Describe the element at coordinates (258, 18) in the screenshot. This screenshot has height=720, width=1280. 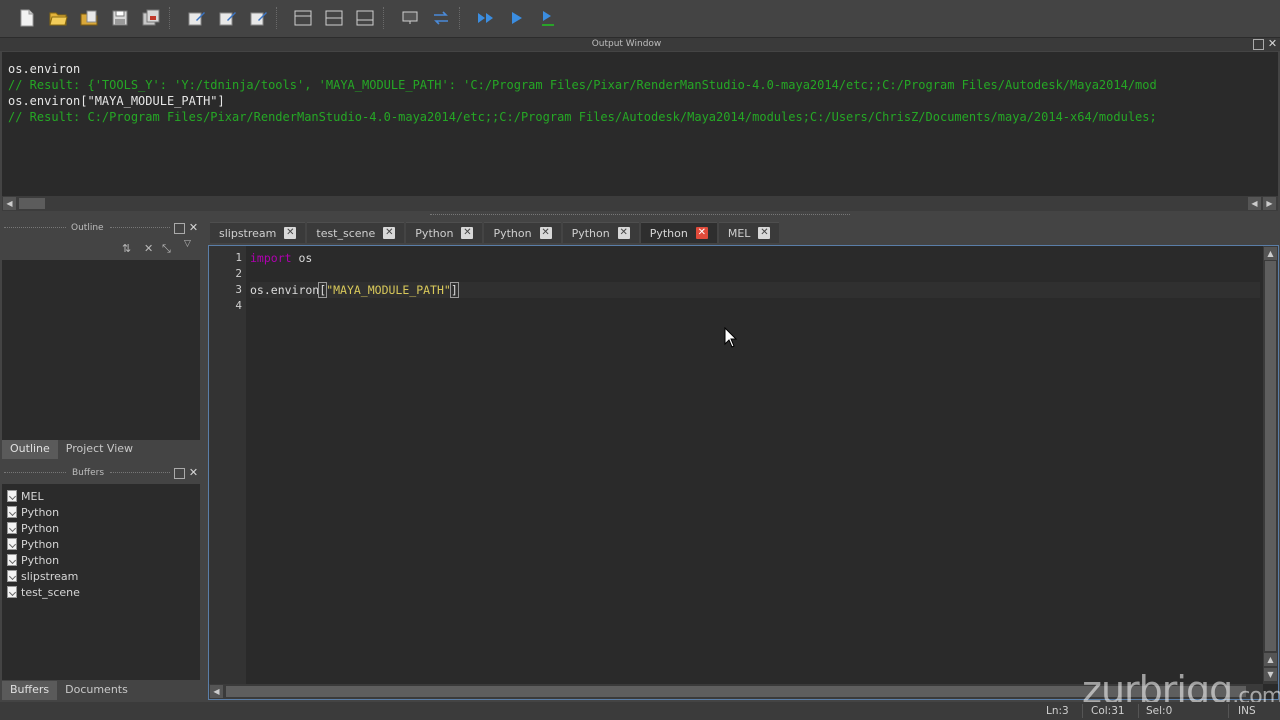
I see `edit-action-3-button` at that location.